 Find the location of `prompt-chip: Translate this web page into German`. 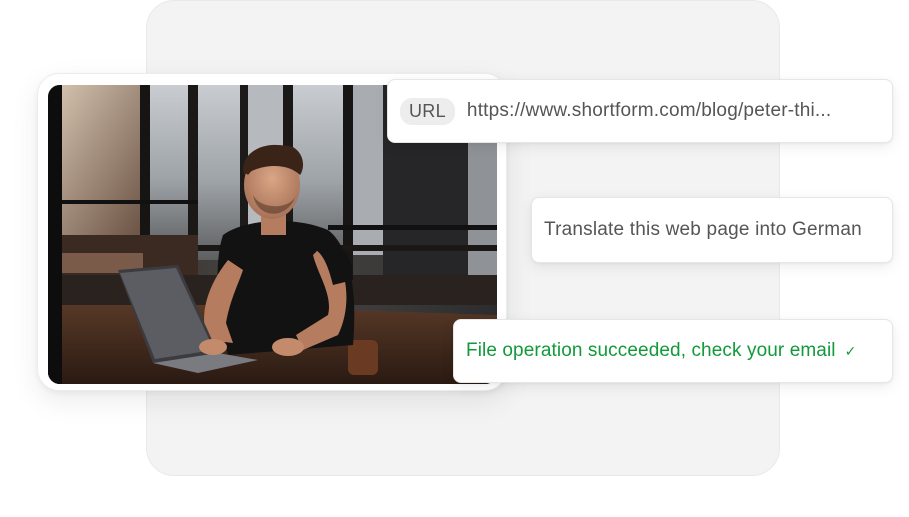

prompt-chip: Translate this web page into German is located at coordinates (712, 230).